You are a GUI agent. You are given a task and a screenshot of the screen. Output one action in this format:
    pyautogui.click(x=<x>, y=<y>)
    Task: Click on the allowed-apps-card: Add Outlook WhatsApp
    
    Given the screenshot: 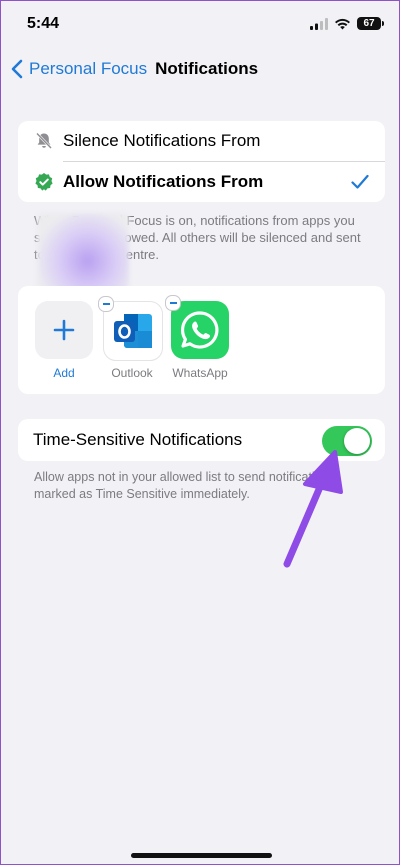 What is the action you would take?
    pyautogui.click(x=201, y=340)
    